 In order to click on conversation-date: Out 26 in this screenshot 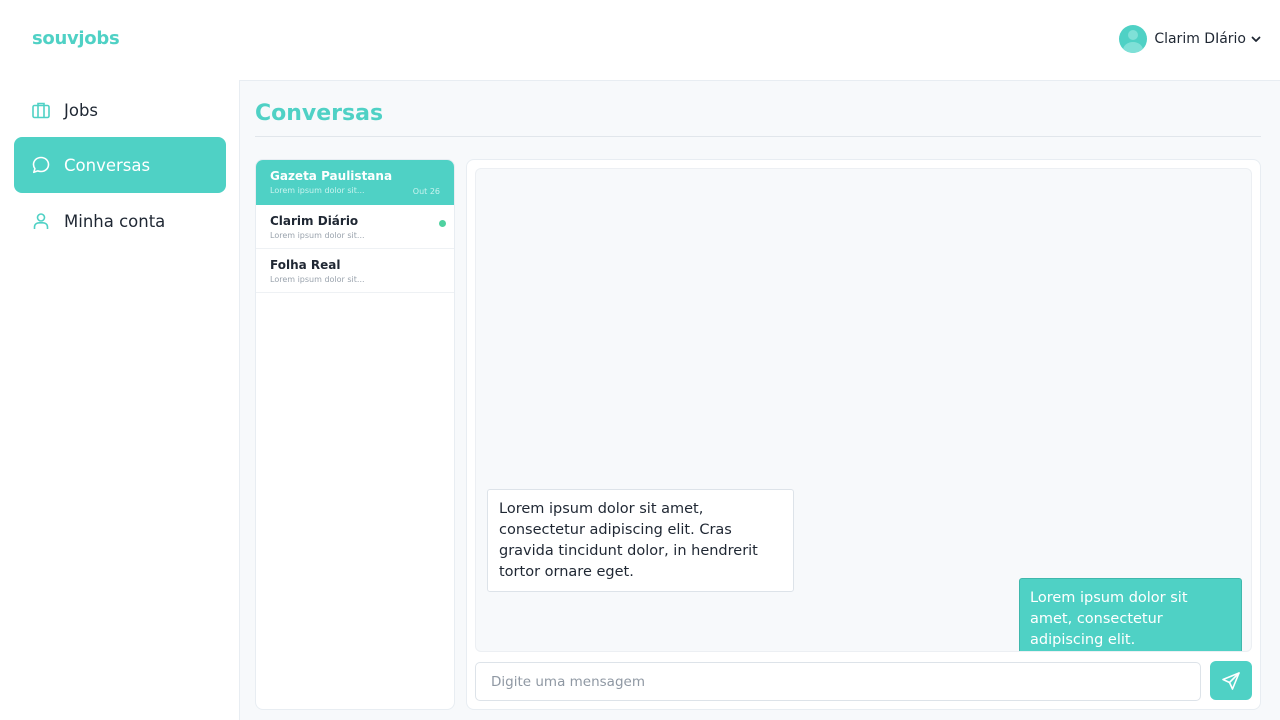, I will do `click(426, 191)`.